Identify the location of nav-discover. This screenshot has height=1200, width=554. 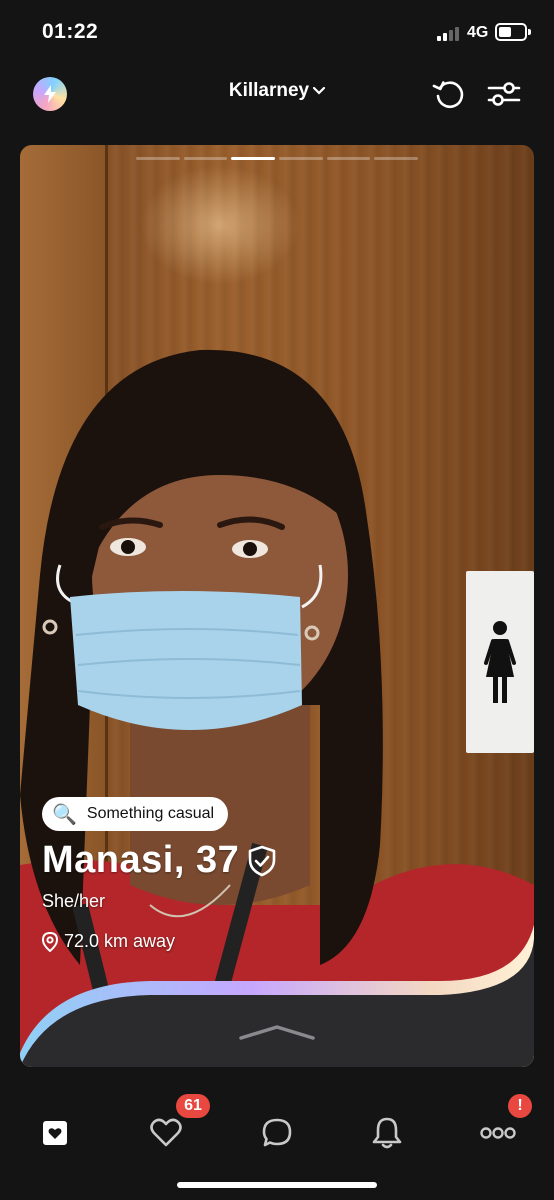
(55, 1133).